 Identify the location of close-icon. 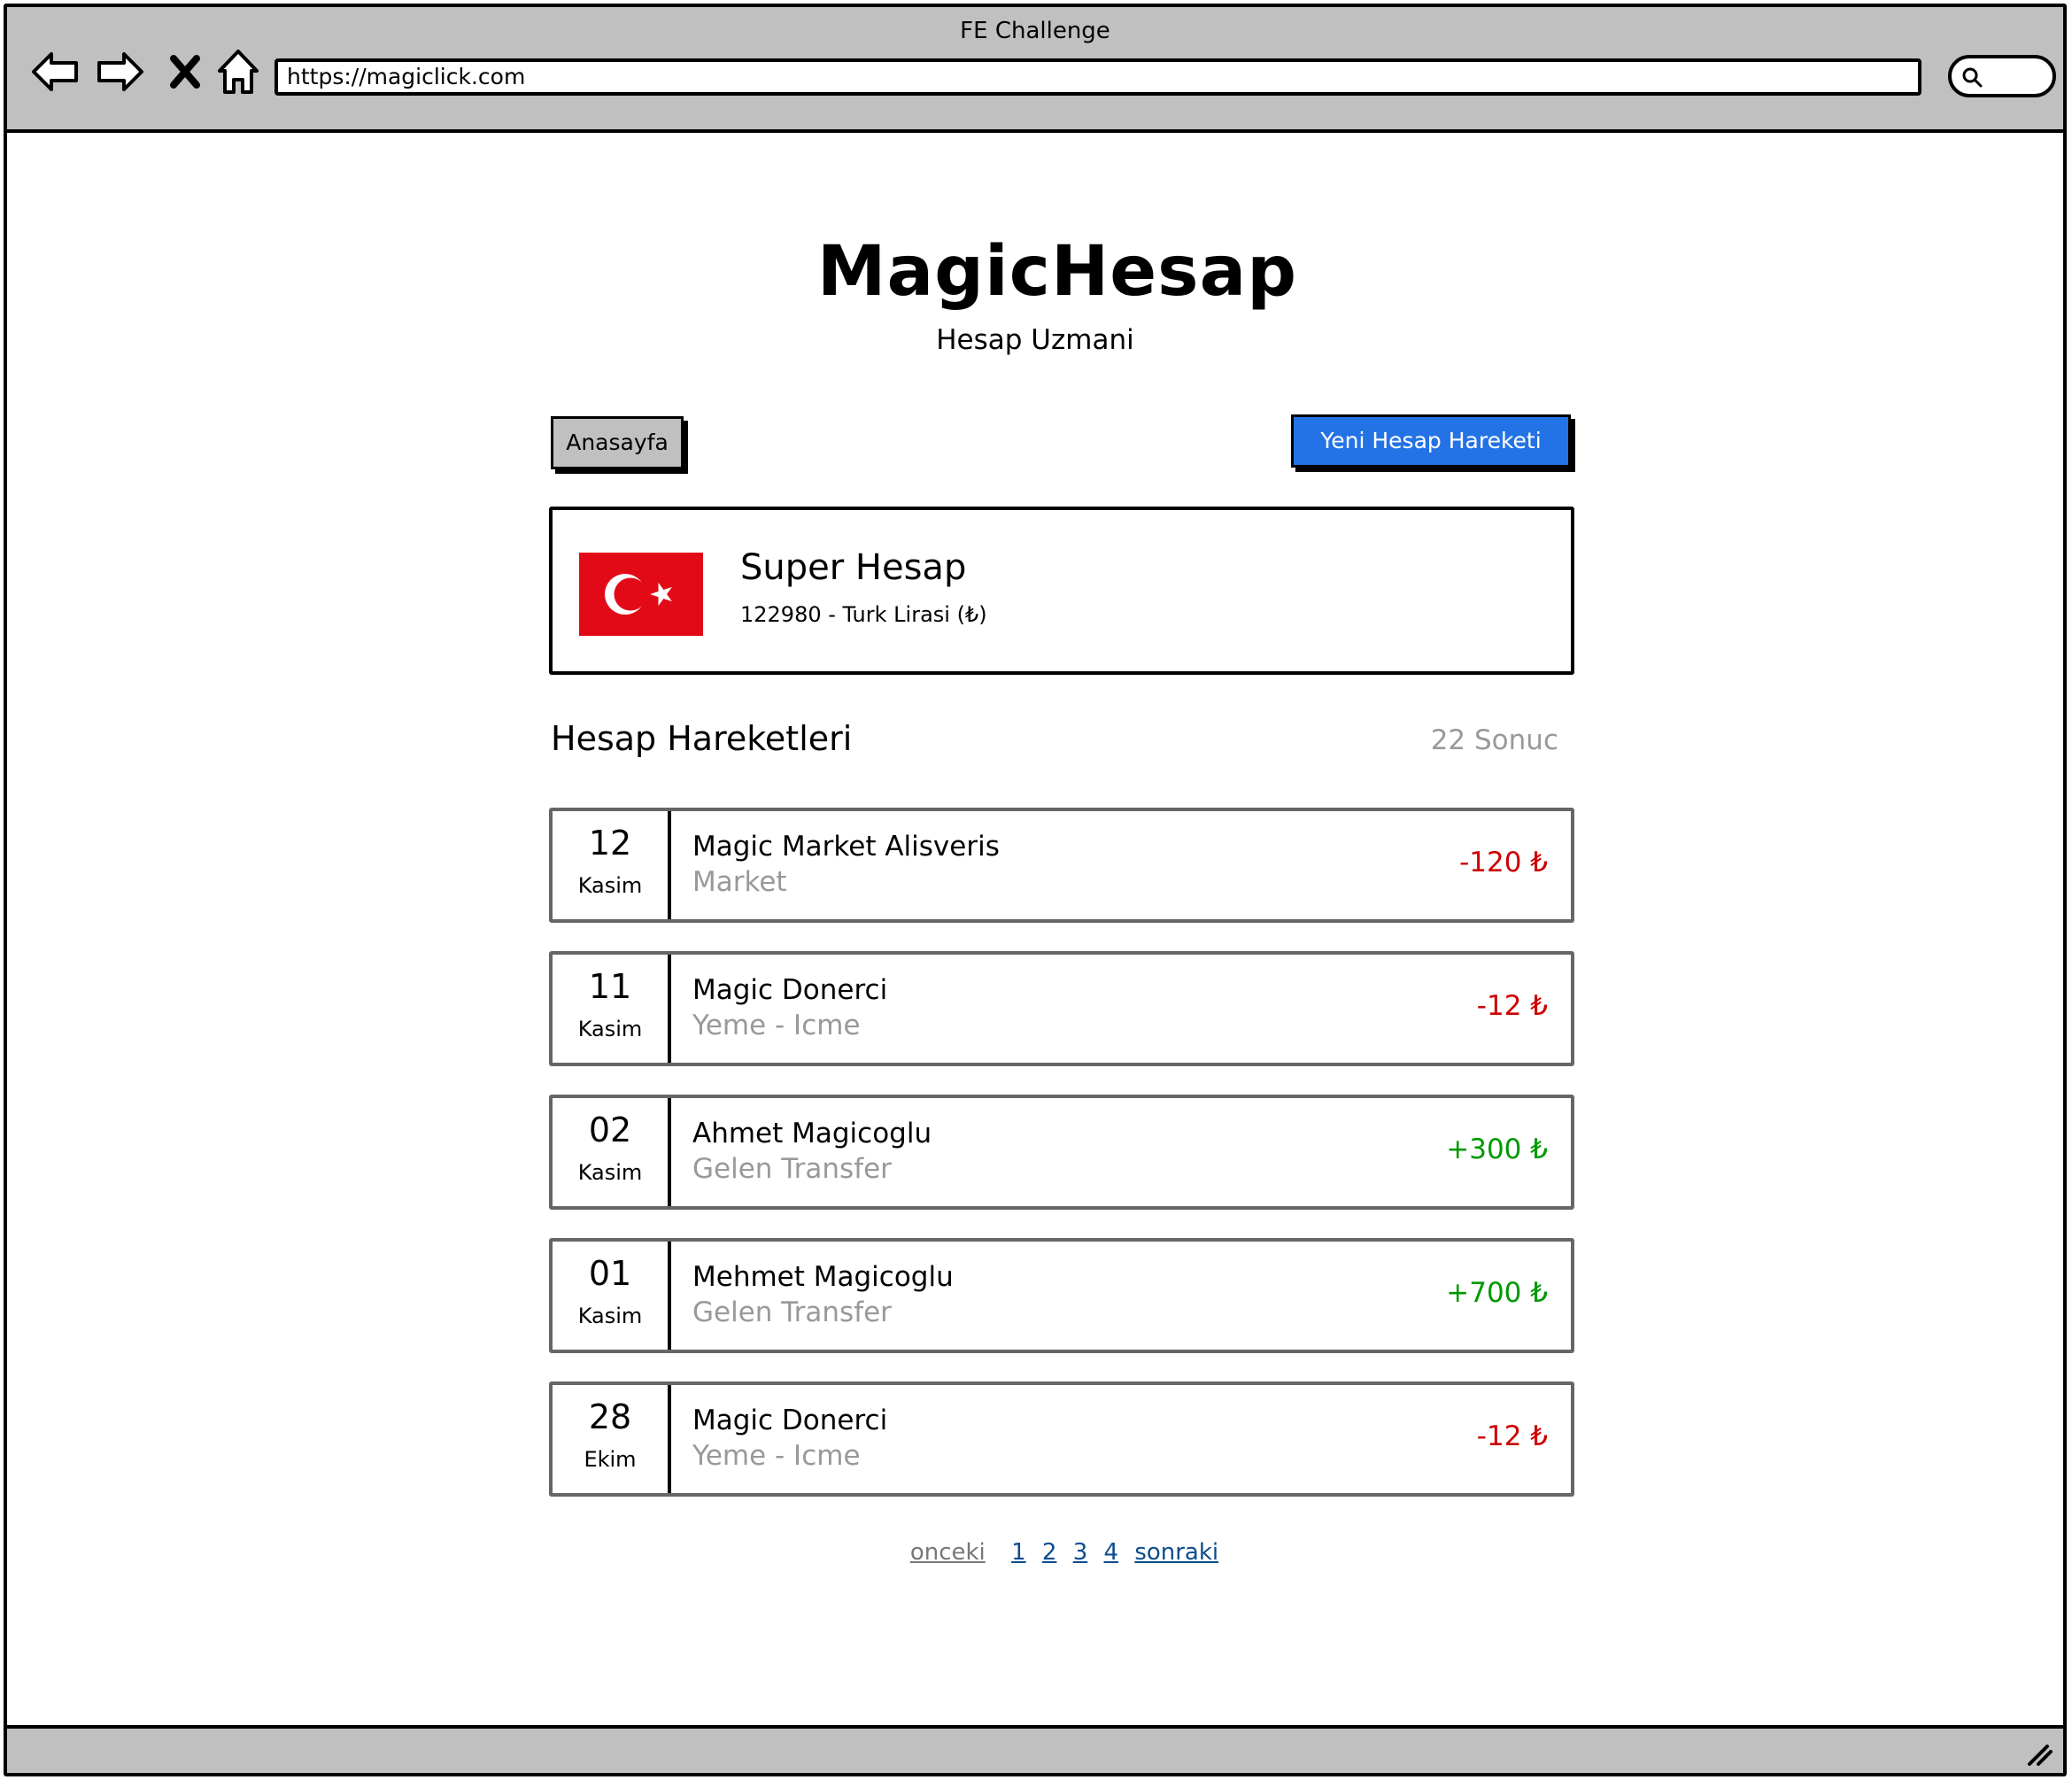
(185, 71).